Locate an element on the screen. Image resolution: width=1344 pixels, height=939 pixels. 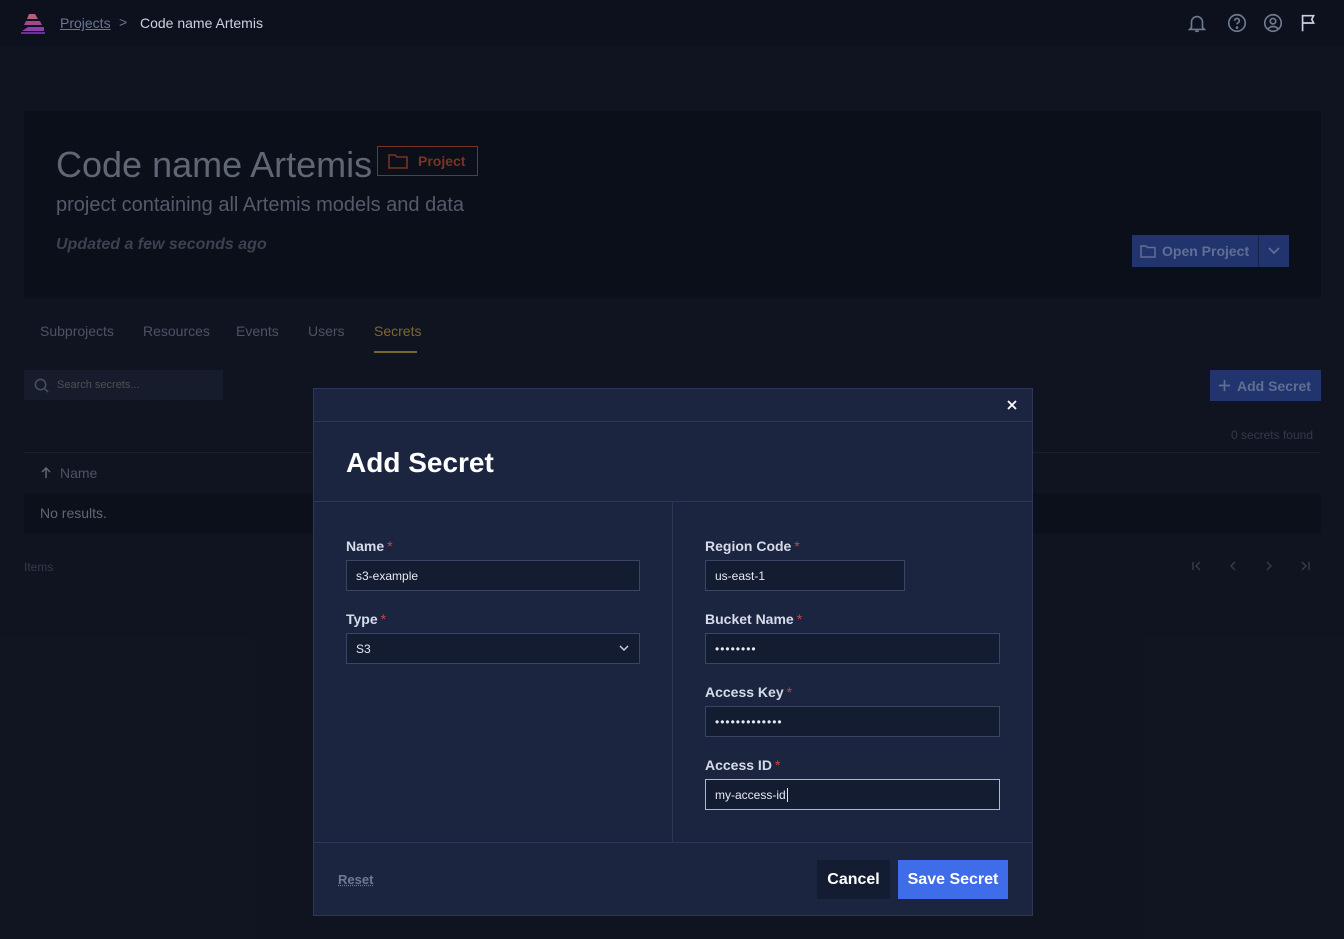
access-id-label-text: Access ID is located at coordinates (738, 765).